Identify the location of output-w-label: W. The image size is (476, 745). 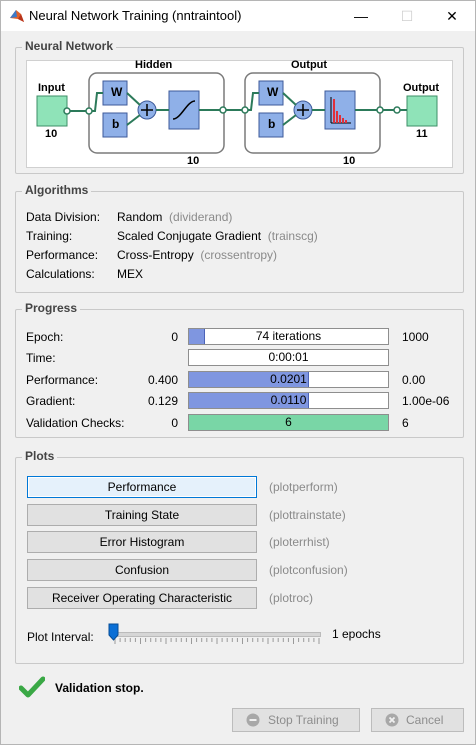
(273, 92).